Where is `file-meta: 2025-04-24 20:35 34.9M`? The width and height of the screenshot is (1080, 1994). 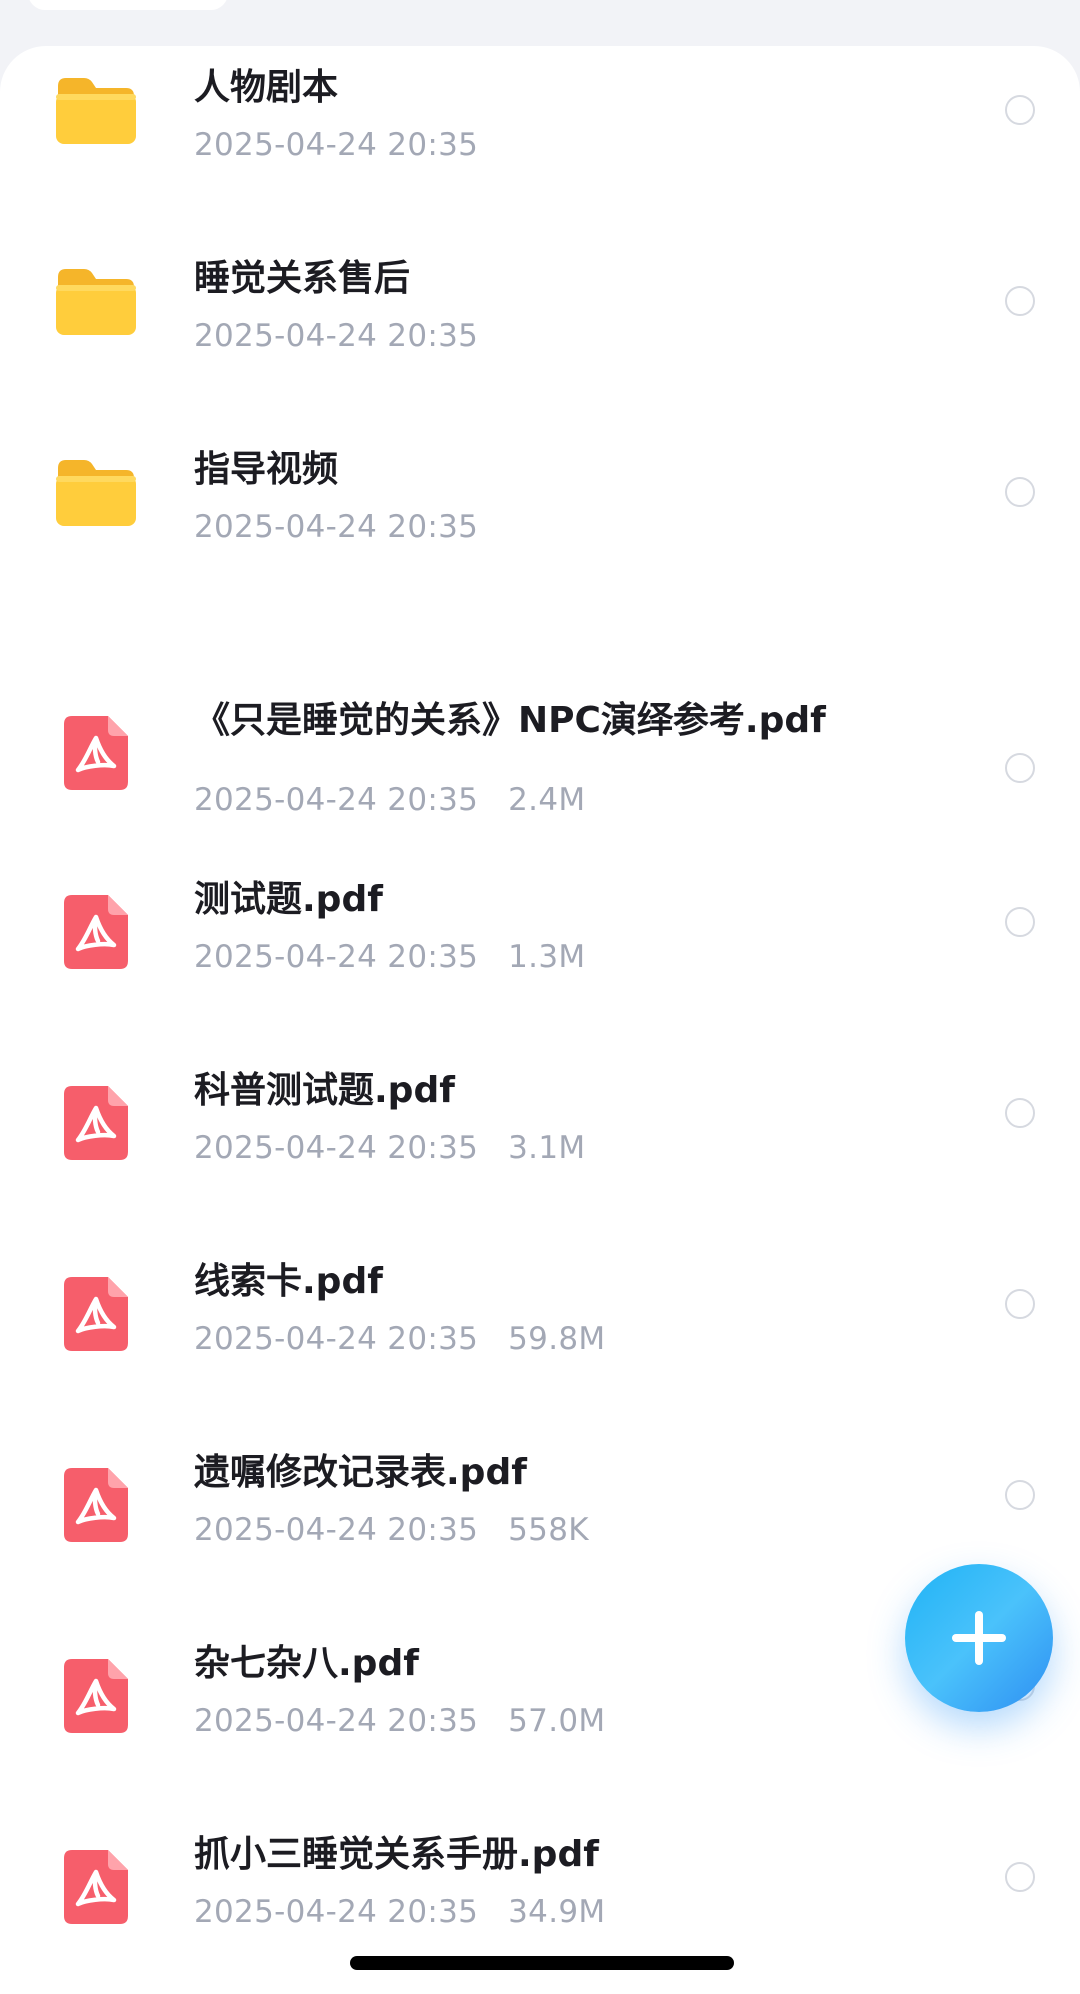 file-meta: 2025-04-24 20:35 34.9M is located at coordinates (399, 1912).